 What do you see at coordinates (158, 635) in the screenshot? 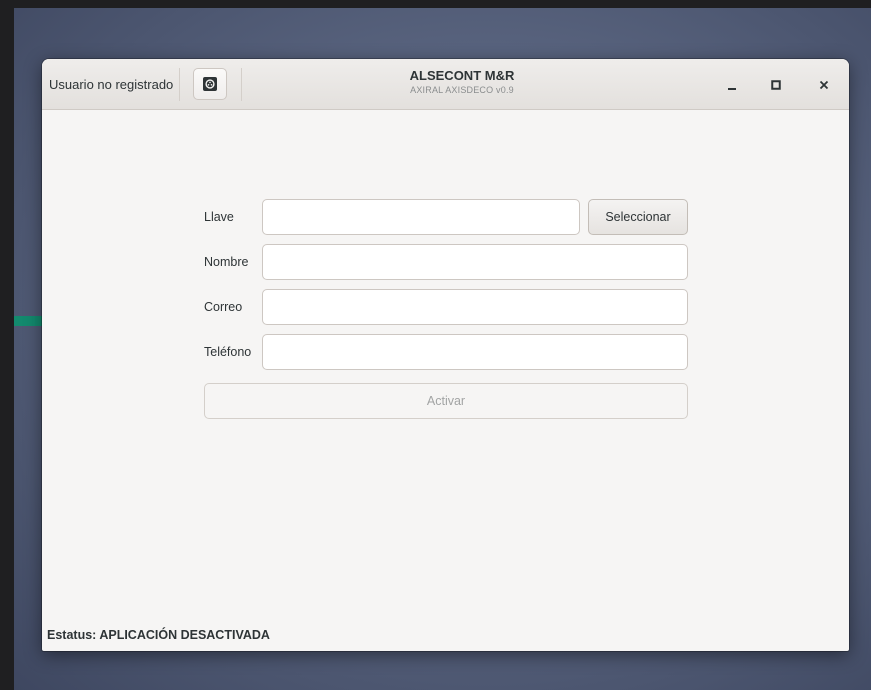
I see `status-label: Estatus: APLICACIÓN DESACTIVADA` at bounding box center [158, 635].